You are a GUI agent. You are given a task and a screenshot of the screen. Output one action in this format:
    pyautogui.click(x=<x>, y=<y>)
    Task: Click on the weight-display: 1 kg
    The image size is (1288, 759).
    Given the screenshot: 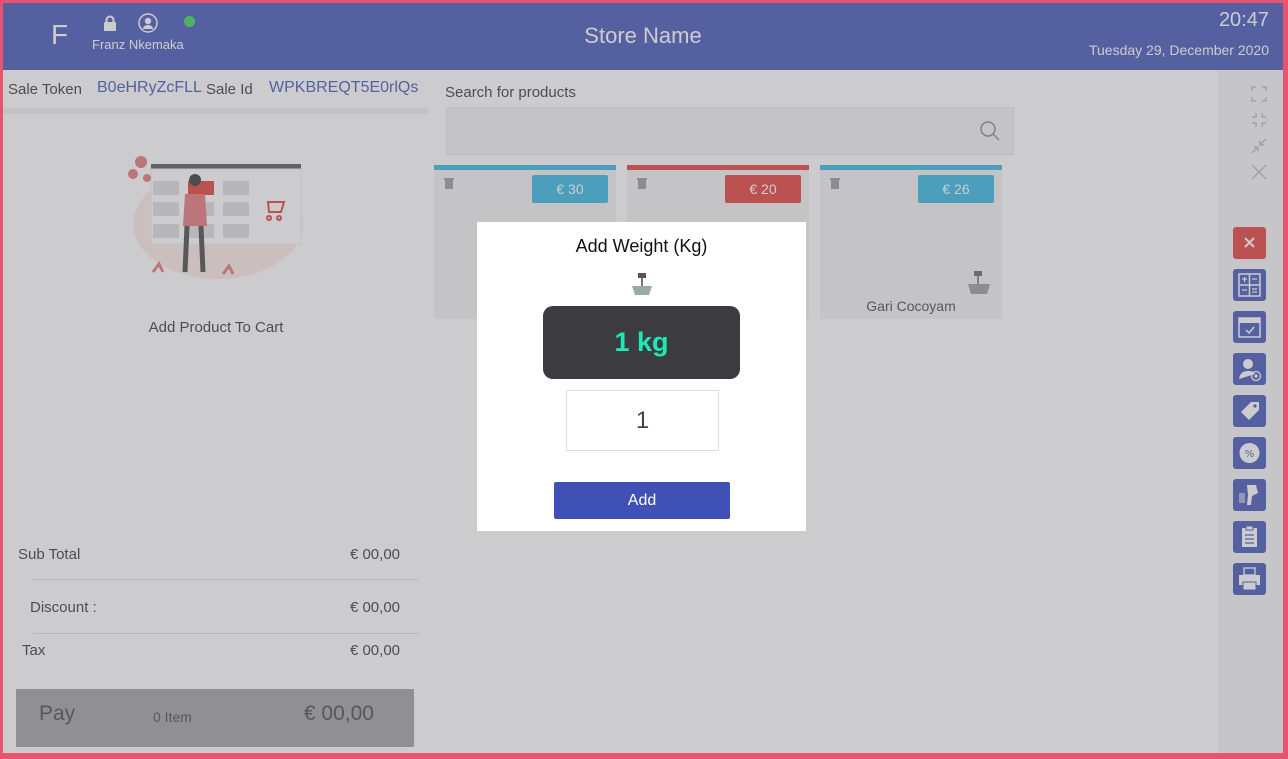 What is the action you would take?
    pyautogui.click(x=641, y=342)
    